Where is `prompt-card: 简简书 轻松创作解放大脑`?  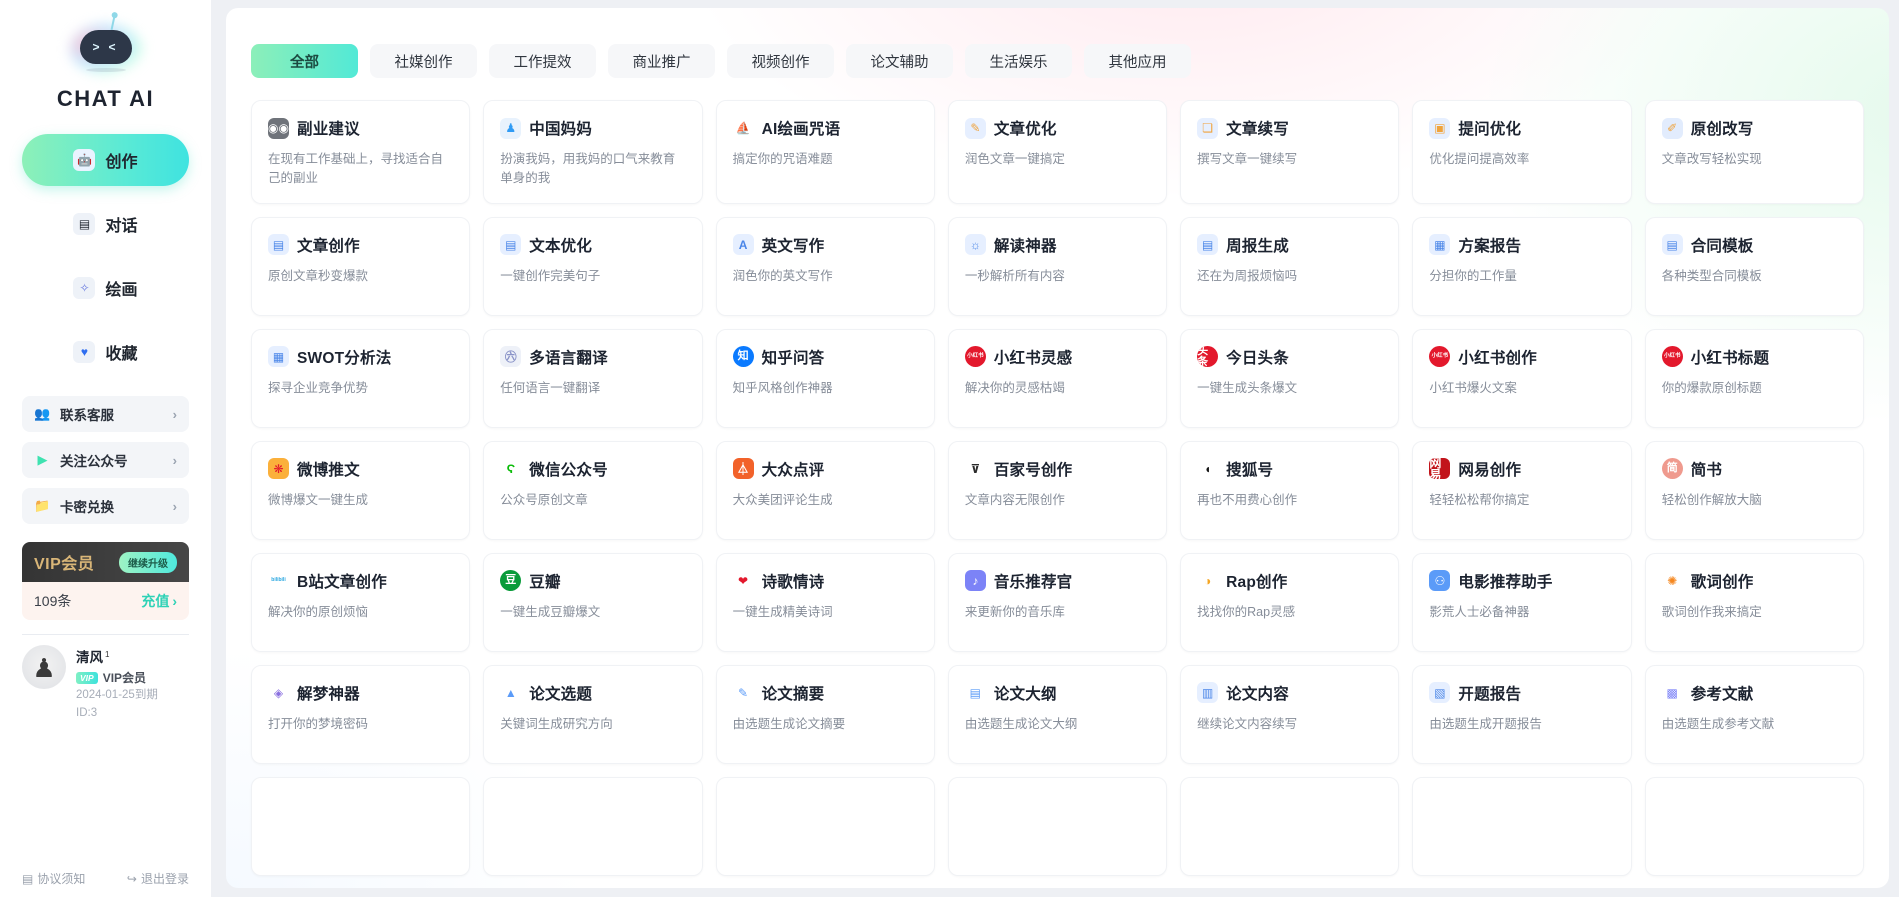
prompt-card: 简简书 轻松创作解放大脑 is located at coordinates (1754, 490).